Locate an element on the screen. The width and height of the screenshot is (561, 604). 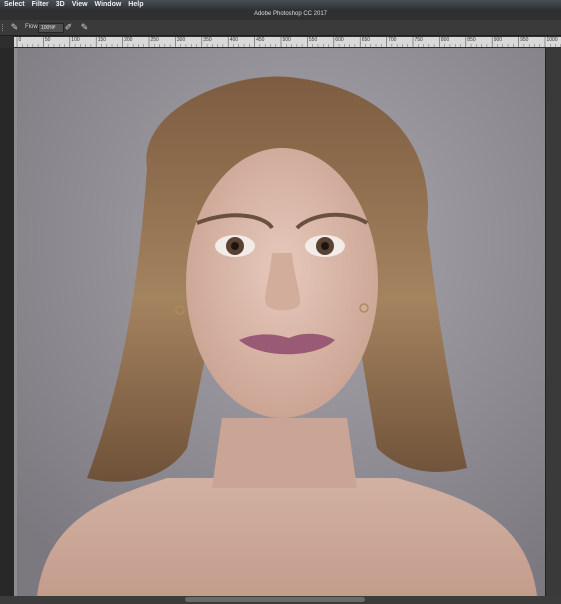
menu-window: Window is located at coordinates (108, 4).